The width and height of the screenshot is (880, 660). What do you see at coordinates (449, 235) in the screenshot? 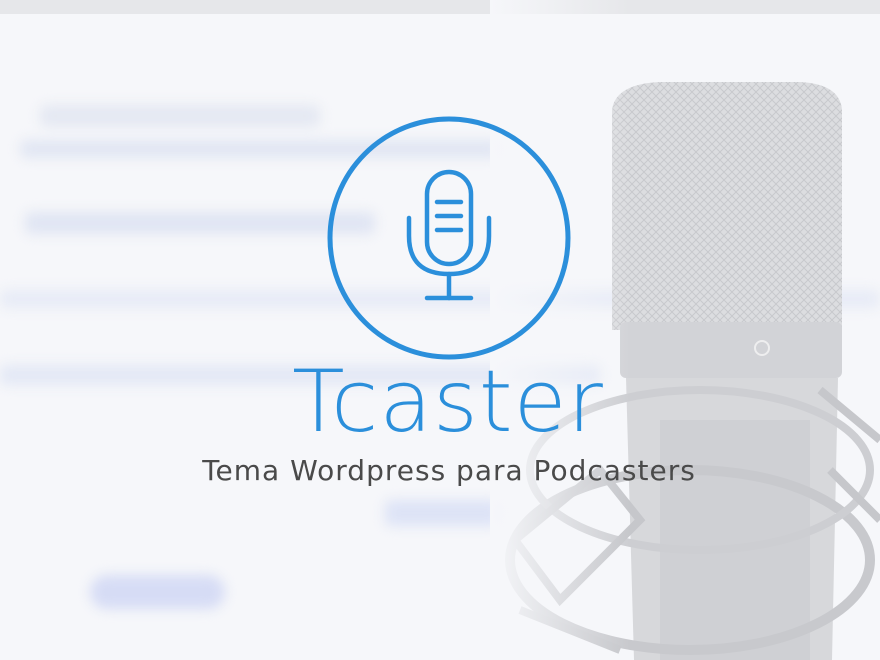
I see `microphone-icon` at bounding box center [449, 235].